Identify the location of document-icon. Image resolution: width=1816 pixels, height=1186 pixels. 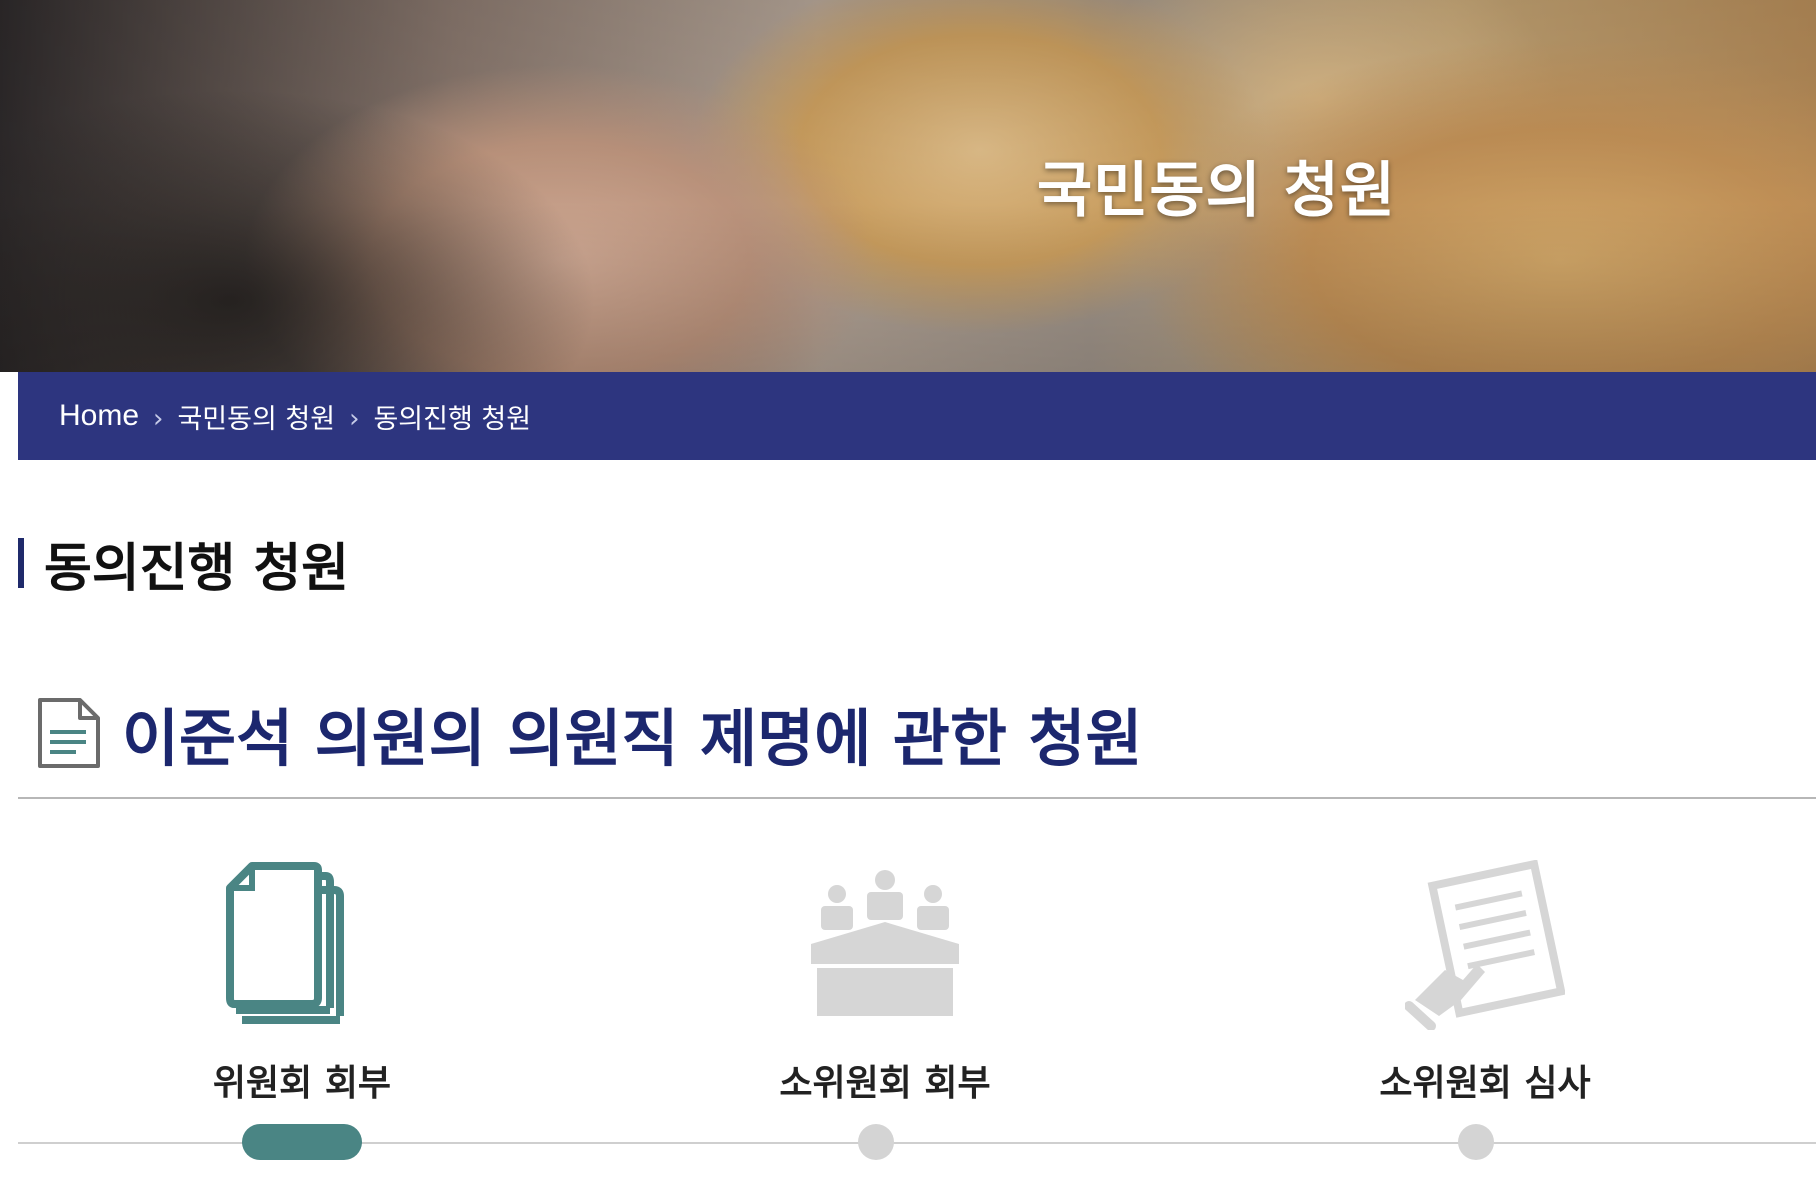
(69, 733).